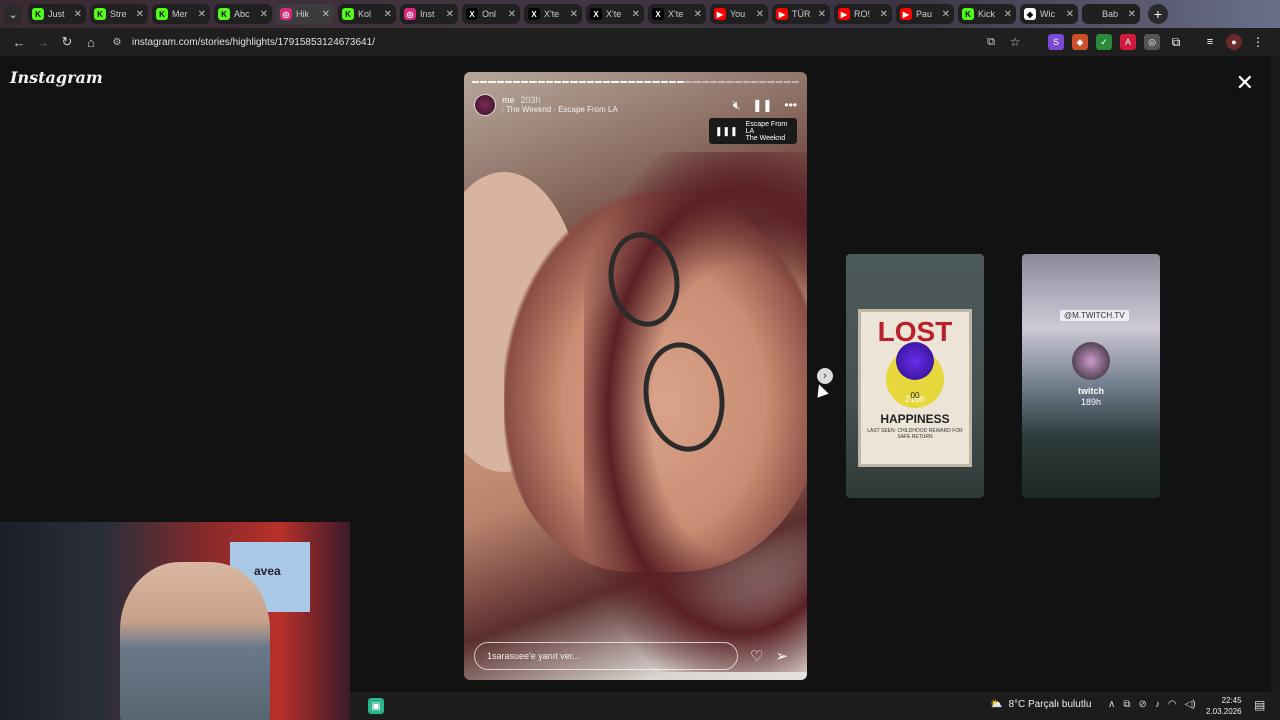 The width and height of the screenshot is (1280, 720). What do you see at coordinates (1049, 14) in the screenshot?
I see `browser-tab: ◆ Wic ✕` at bounding box center [1049, 14].